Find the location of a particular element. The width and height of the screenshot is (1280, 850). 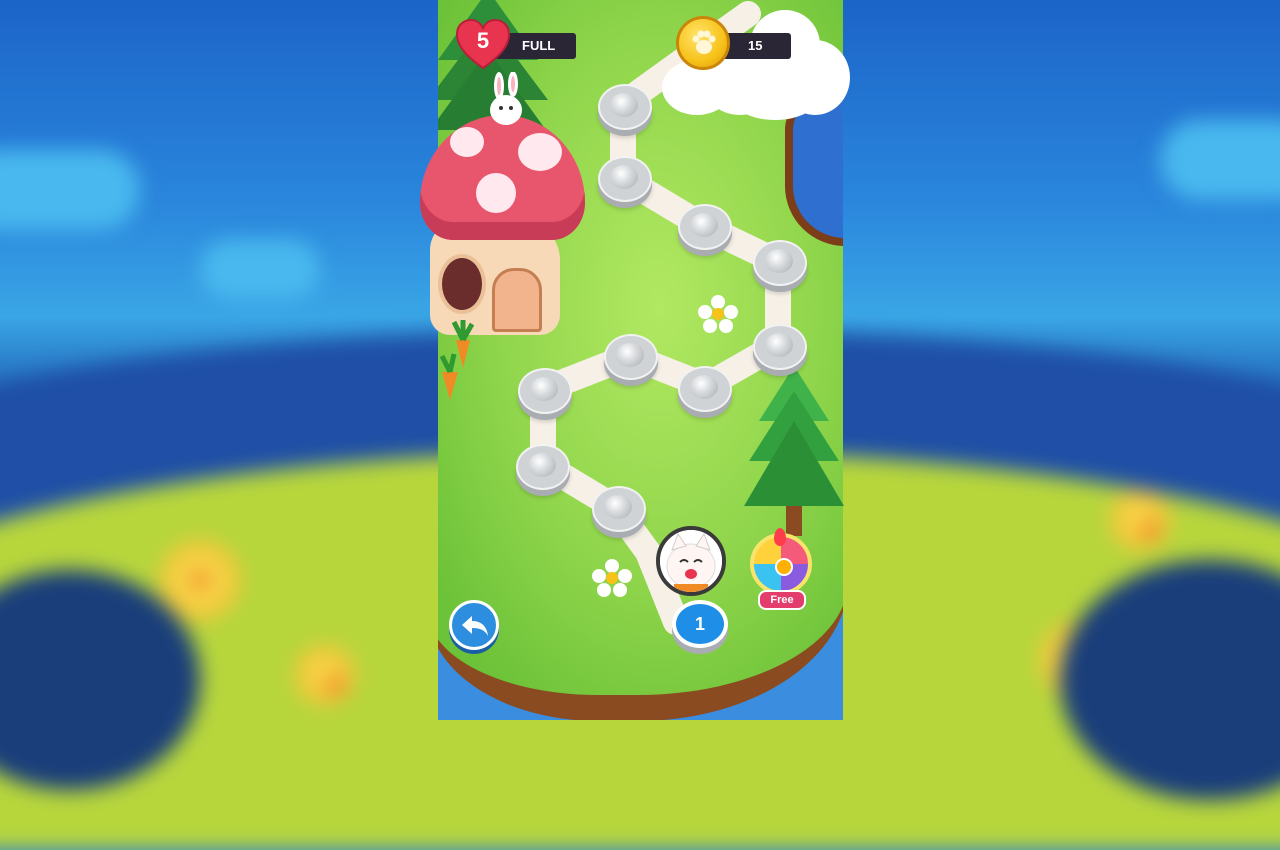

player-avatar is located at coordinates (691, 561).